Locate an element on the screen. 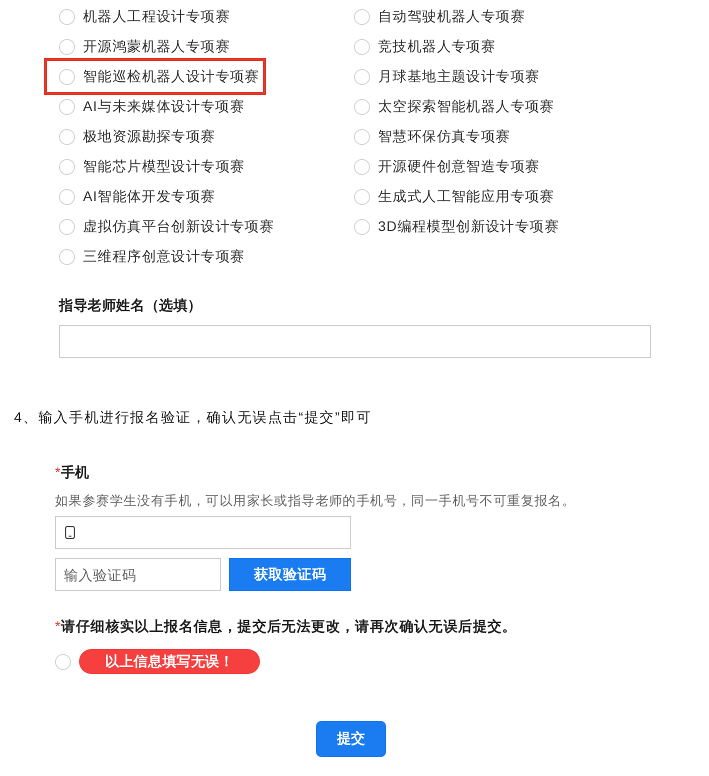  confirm-label: 以上信息填写无误！ is located at coordinates (169, 661).